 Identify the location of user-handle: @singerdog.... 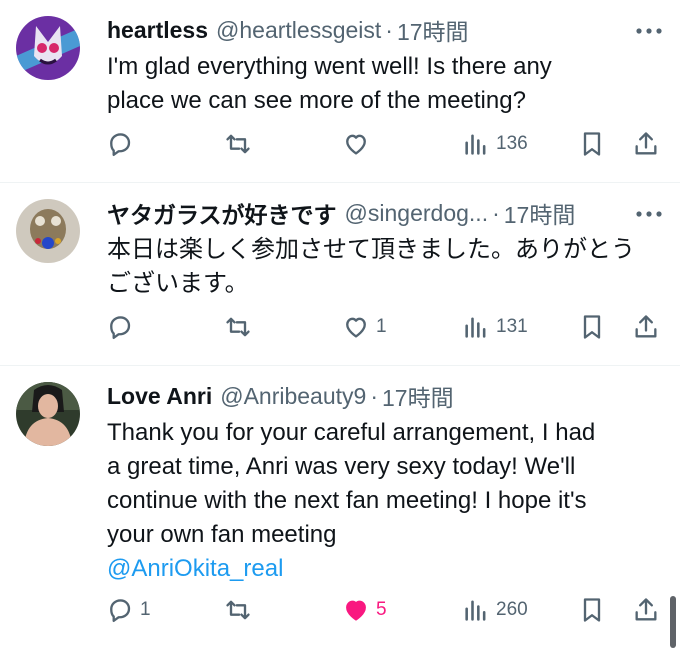
(417, 213).